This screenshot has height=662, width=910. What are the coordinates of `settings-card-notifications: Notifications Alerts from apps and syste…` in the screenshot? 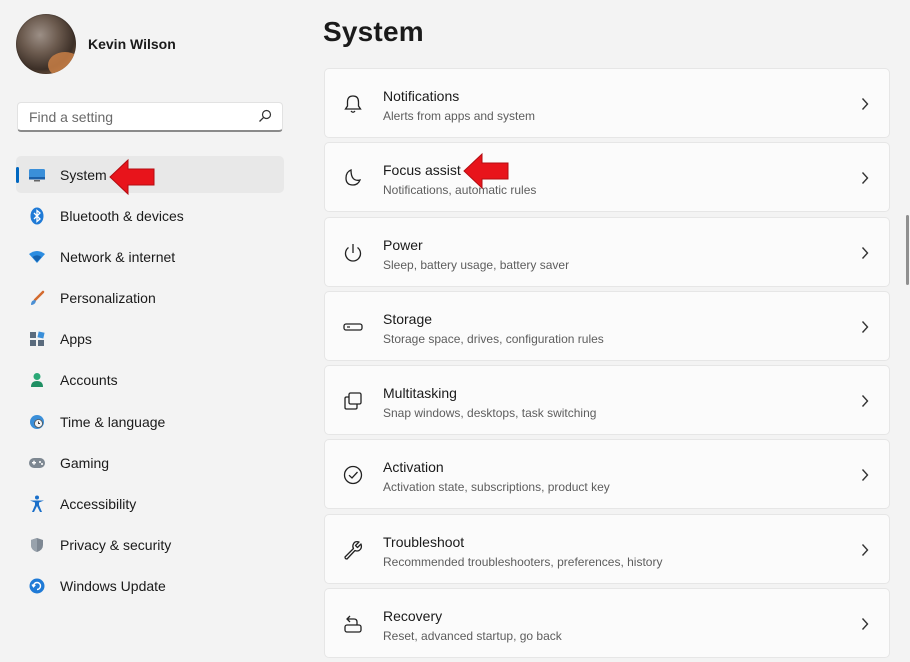 It's located at (607, 103).